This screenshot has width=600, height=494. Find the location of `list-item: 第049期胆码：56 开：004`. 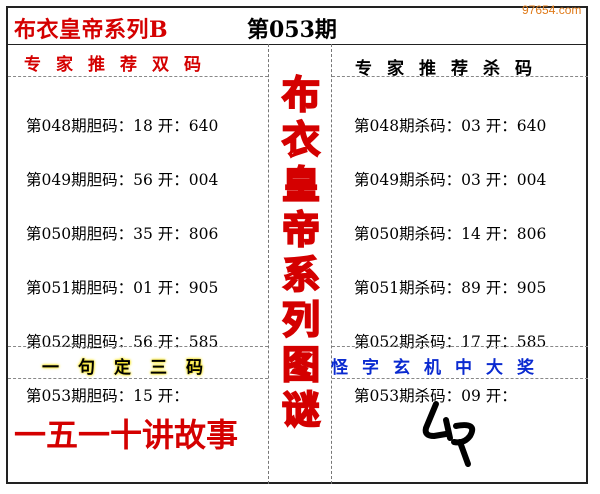

list-item: 第049期胆码：56 开：004 is located at coordinates (122, 180).